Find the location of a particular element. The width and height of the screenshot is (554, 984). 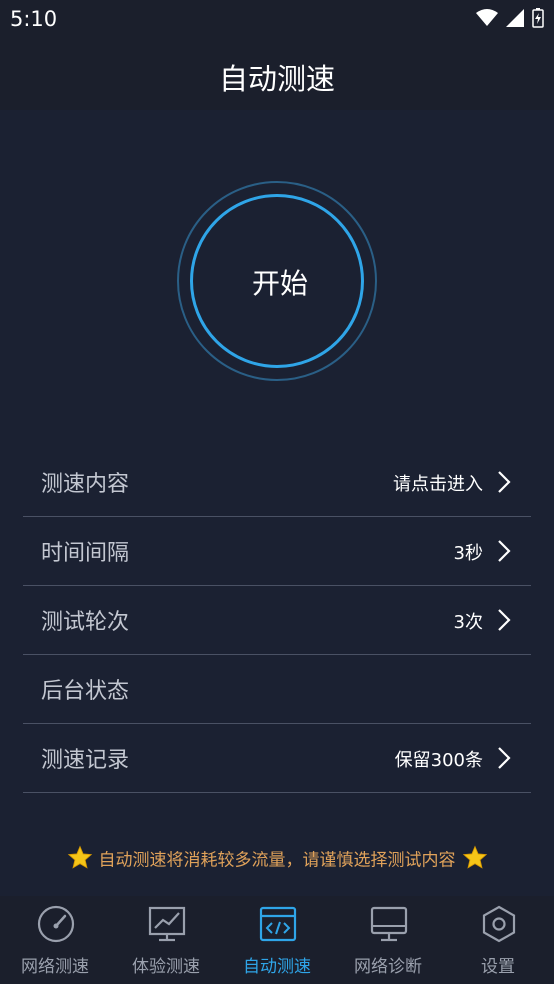

page-title: 自动测速 is located at coordinates (276, 79).